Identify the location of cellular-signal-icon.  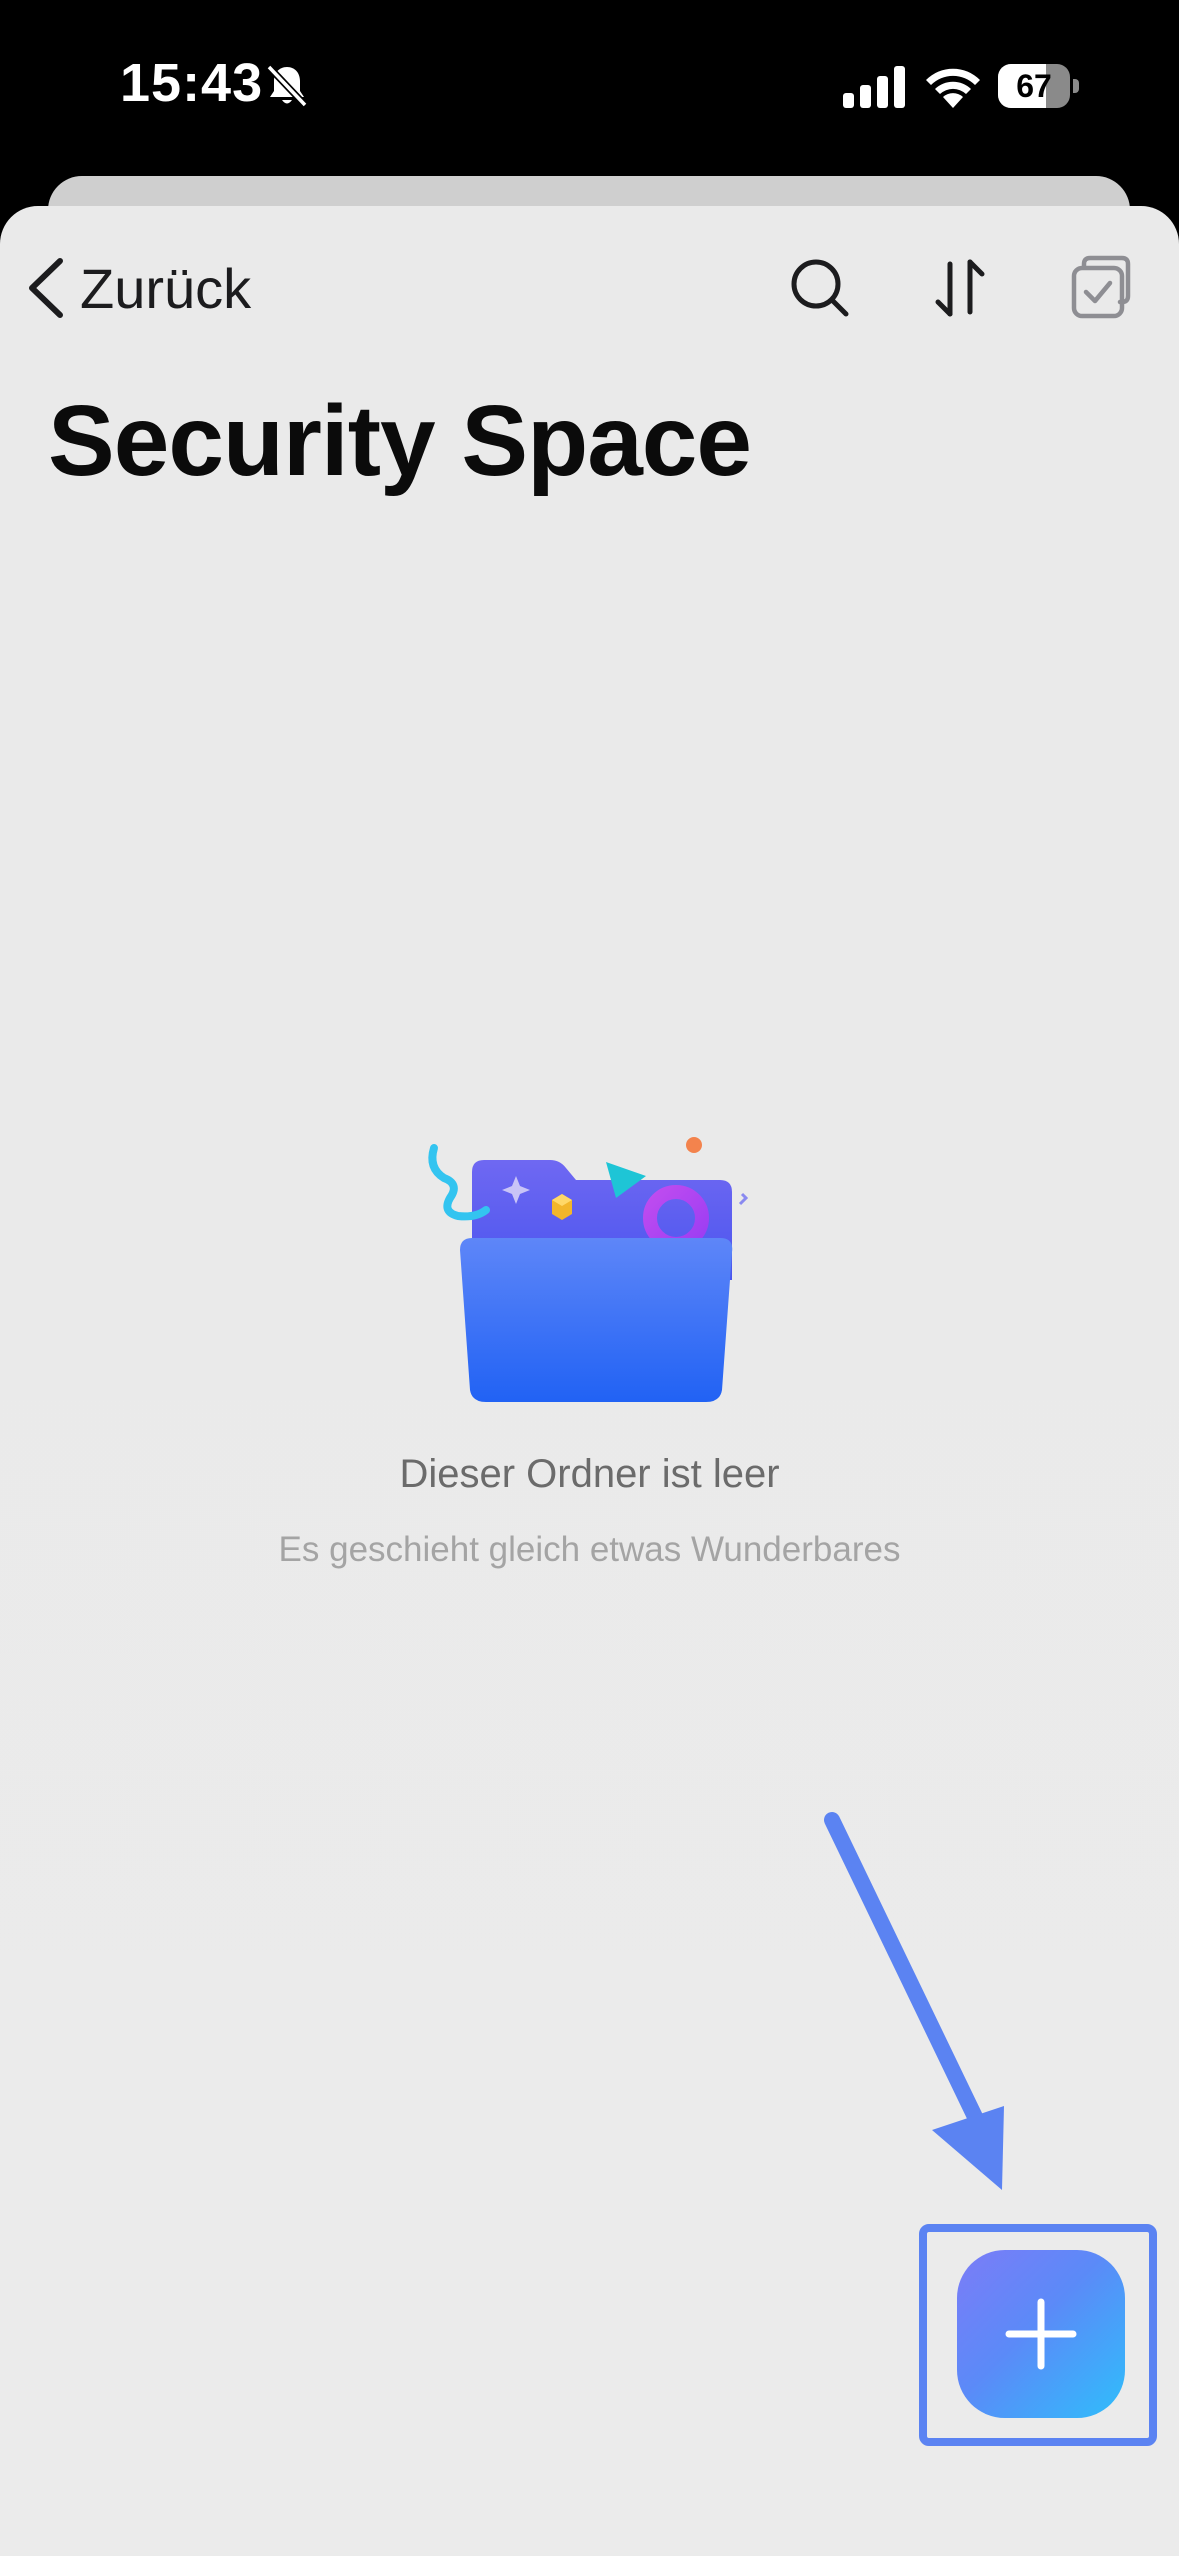
(874, 87).